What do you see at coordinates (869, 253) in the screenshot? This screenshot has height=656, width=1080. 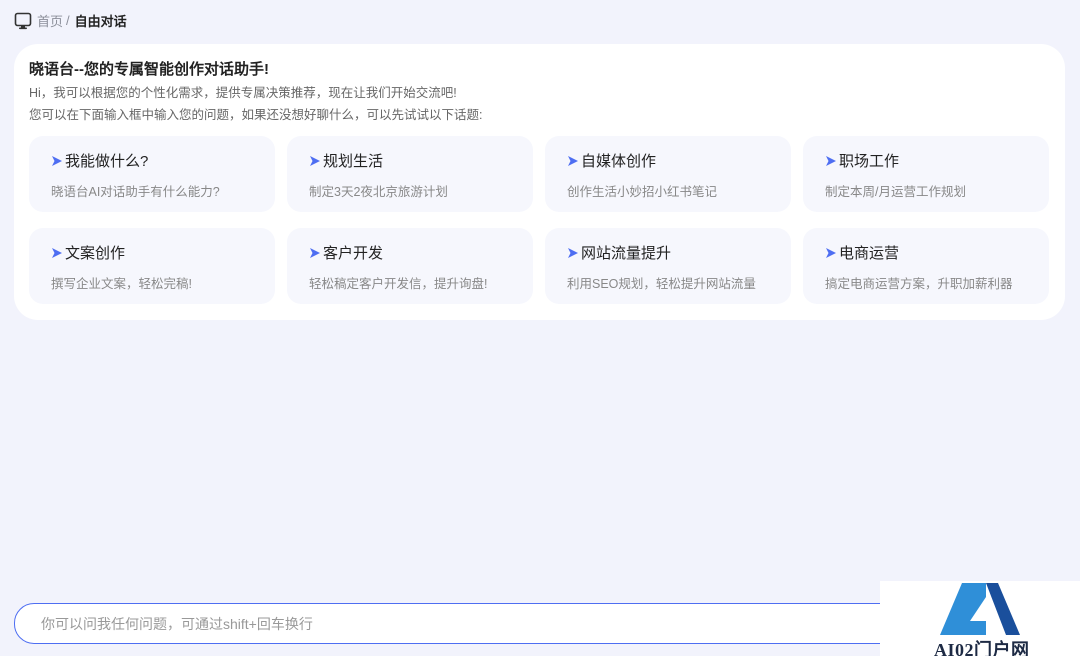 I see `topic-title-text: 电商运营` at bounding box center [869, 253].